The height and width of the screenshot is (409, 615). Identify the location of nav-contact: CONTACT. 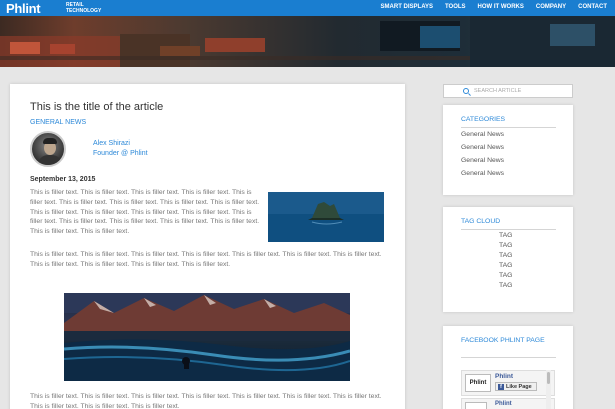
(592, 7).